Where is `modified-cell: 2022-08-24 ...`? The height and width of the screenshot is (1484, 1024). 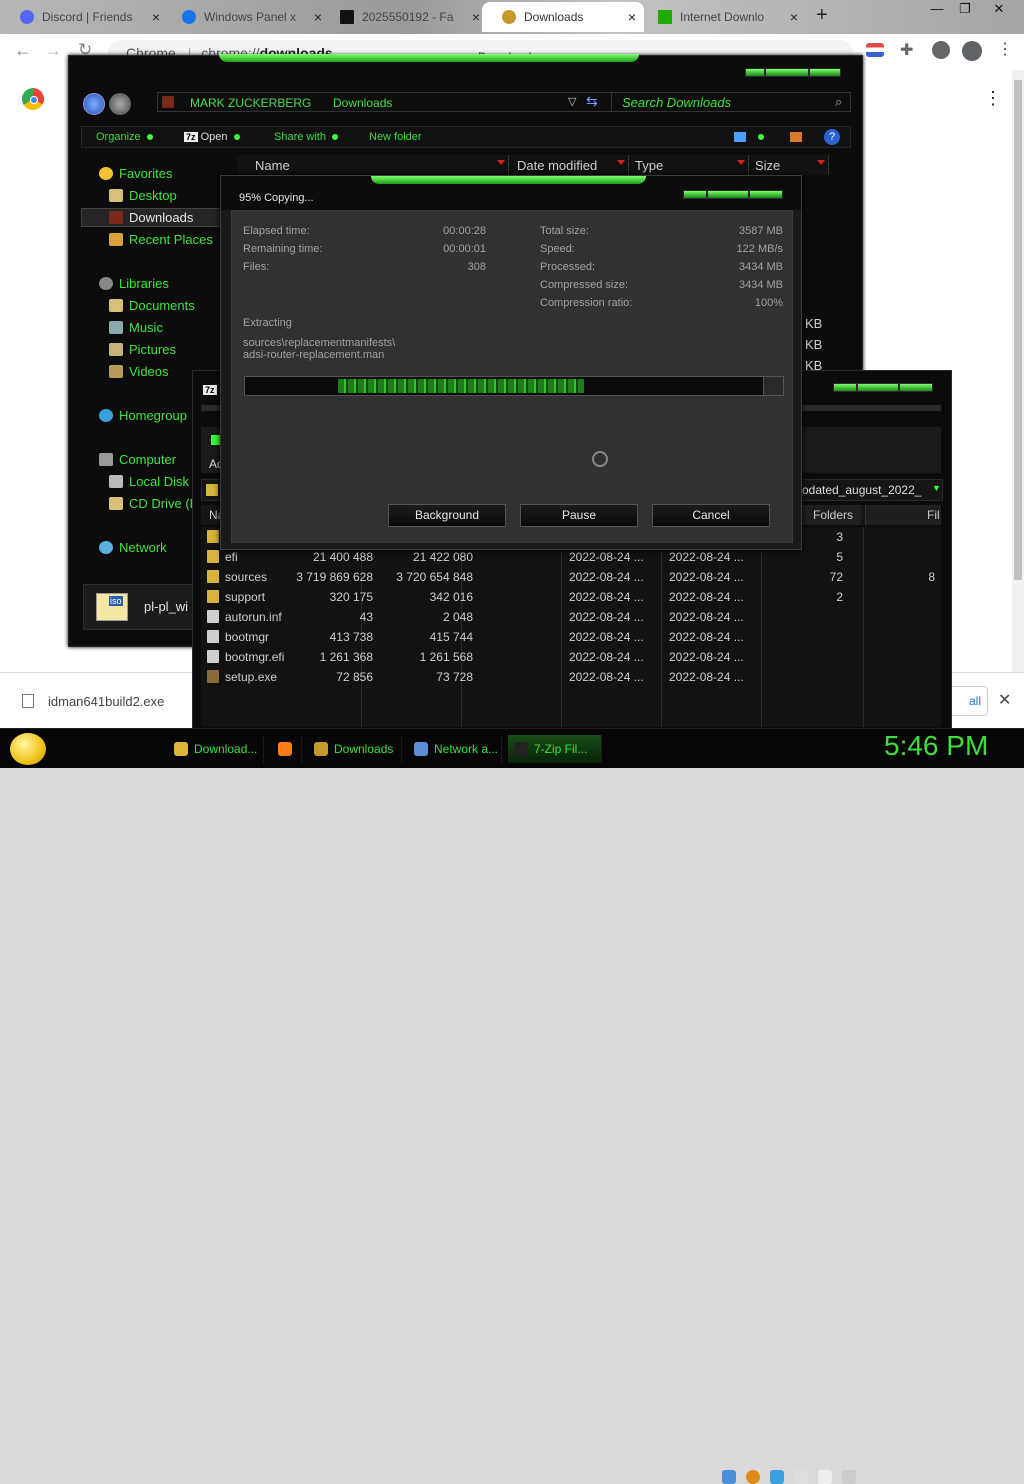
modified-cell: 2022-08-24 ... is located at coordinates (606, 577).